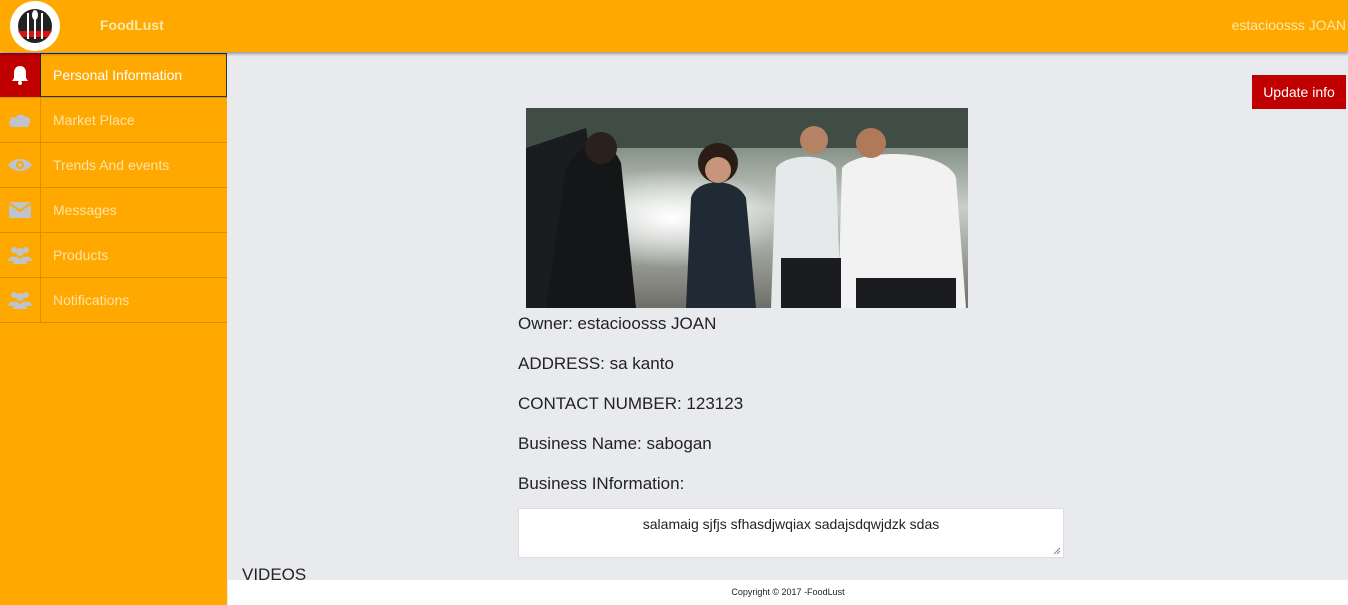 The image size is (1348, 605). I want to click on sidebar-item-label: Products, so click(81, 255).